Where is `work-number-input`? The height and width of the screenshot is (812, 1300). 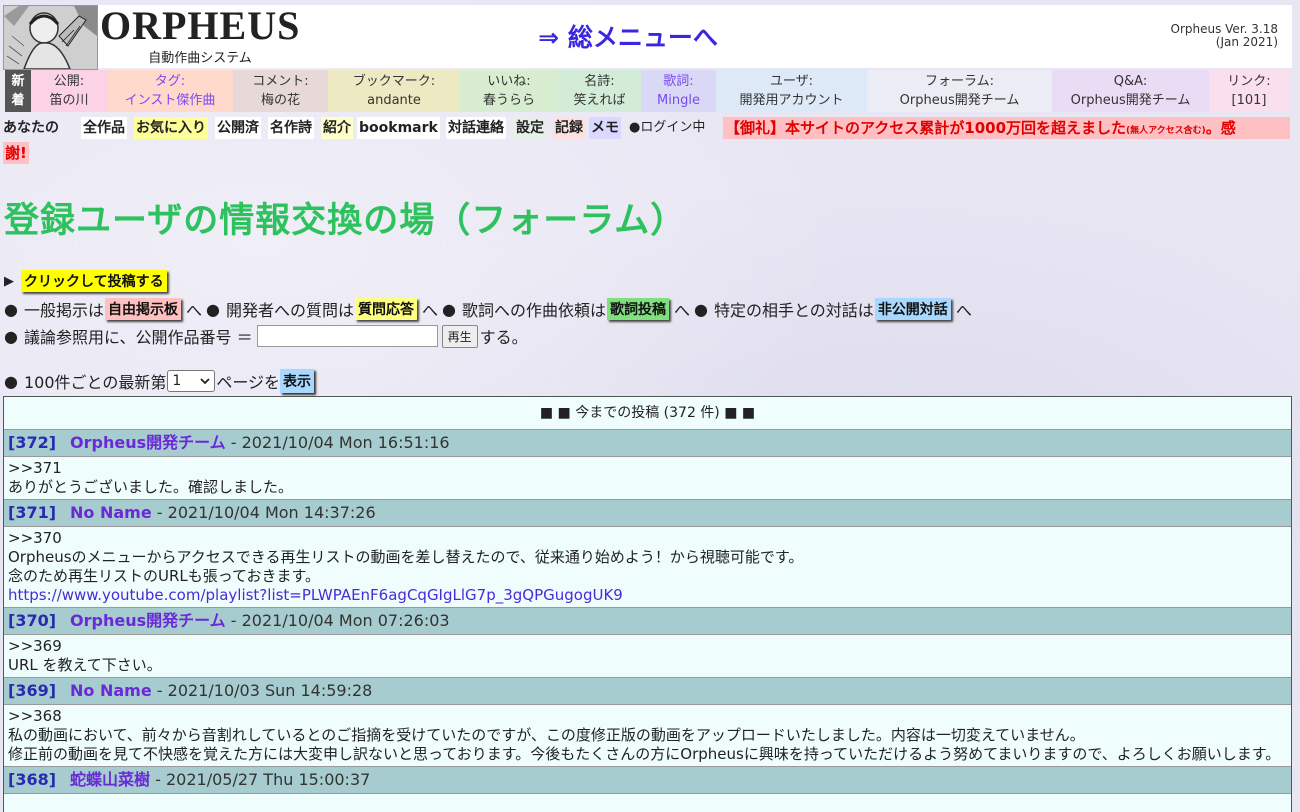 work-number-input is located at coordinates (347, 336).